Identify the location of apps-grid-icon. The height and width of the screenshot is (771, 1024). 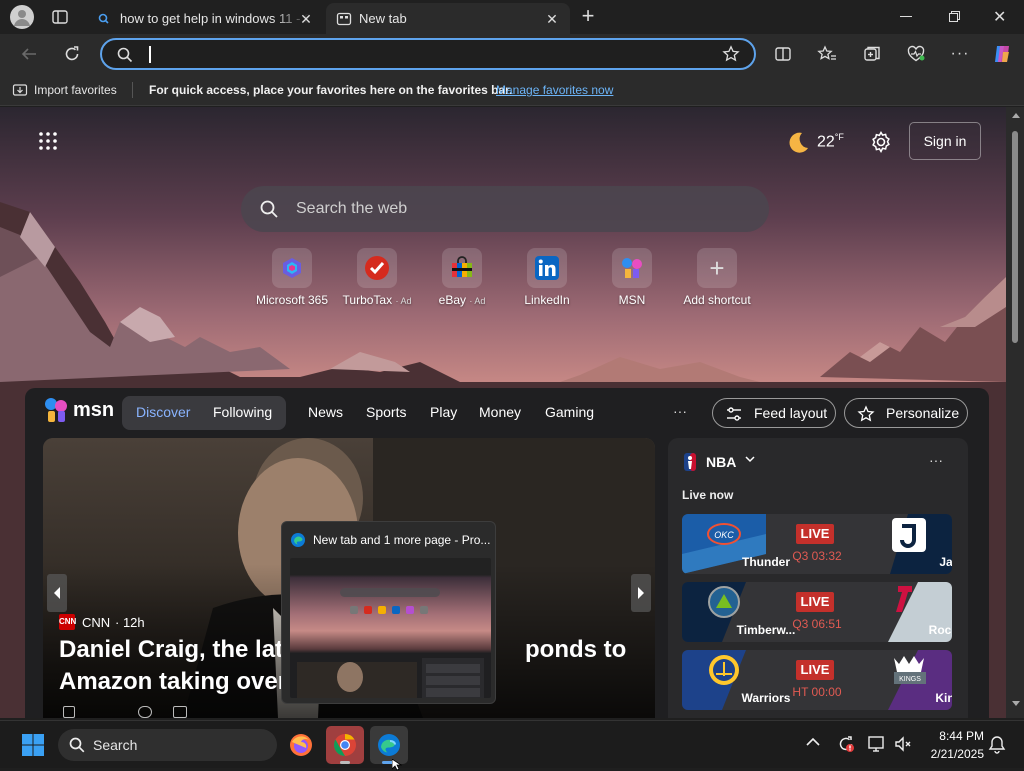
(48, 141).